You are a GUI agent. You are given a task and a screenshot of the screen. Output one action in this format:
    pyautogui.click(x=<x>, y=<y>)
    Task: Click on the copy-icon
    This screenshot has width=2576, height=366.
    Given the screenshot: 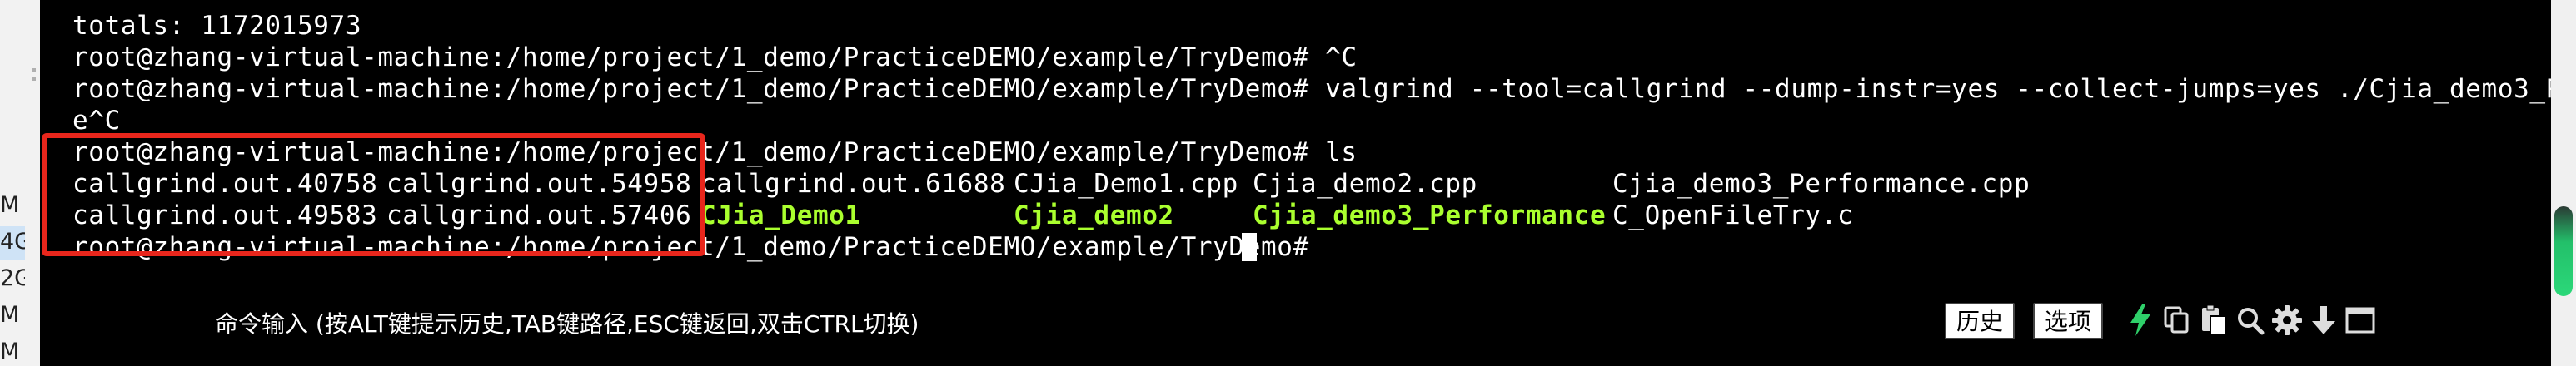 What is the action you would take?
    pyautogui.click(x=2177, y=320)
    